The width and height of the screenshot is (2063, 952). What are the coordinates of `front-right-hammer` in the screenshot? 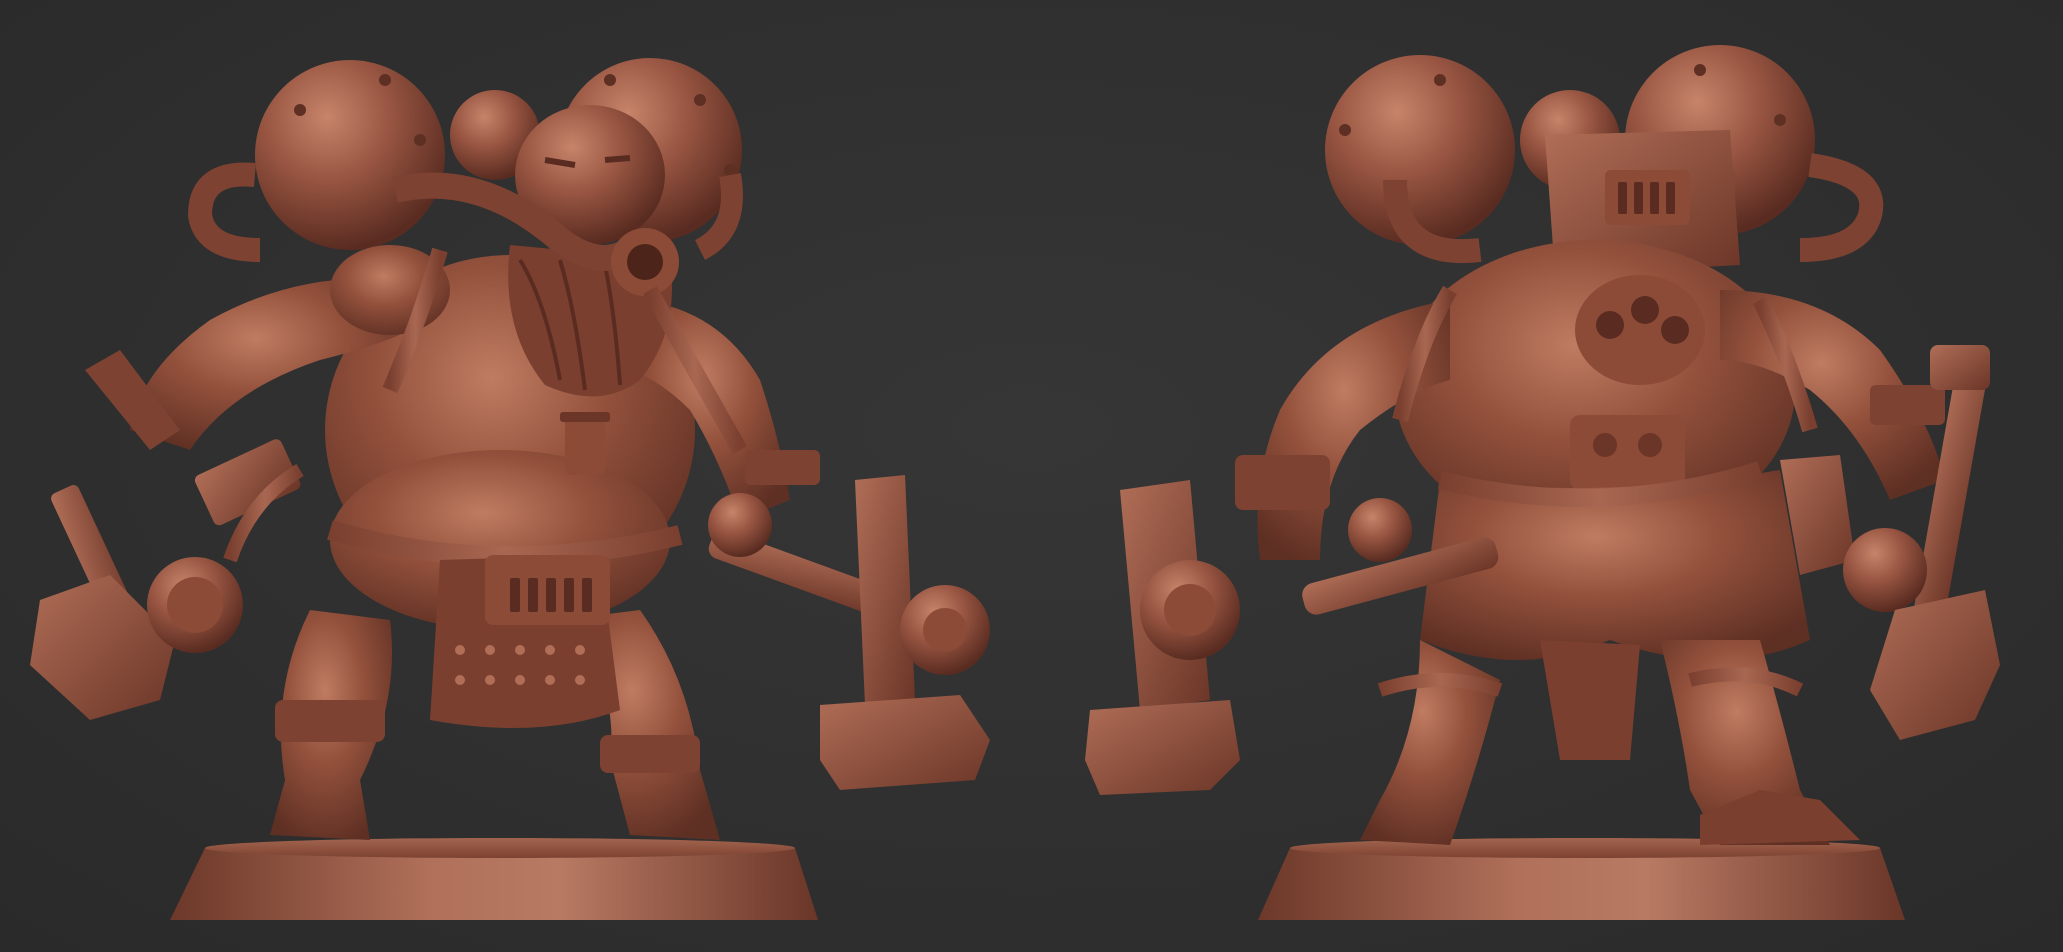 It's located at (849, 632).